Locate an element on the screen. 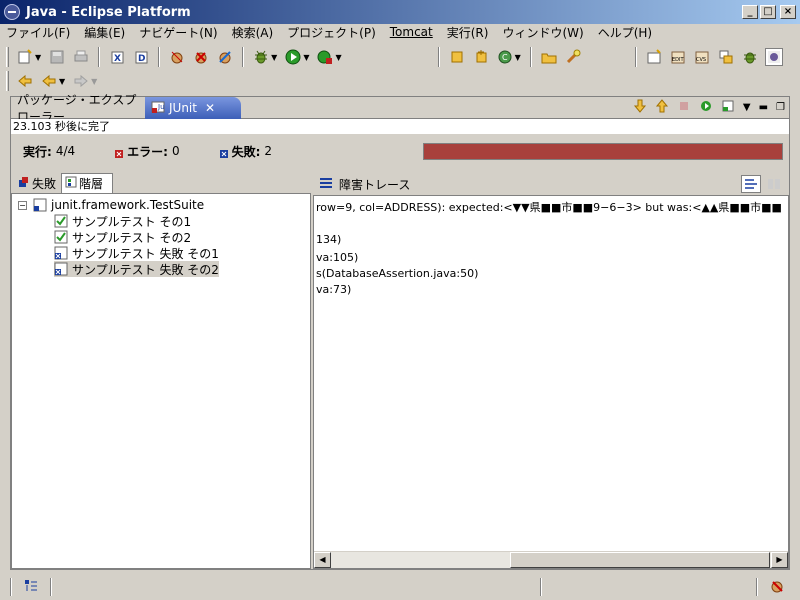 Image resolution: width=800 pixels, height=600 pixels. edit-perspective-icon: EDIT is located at coordinates (678, 57).